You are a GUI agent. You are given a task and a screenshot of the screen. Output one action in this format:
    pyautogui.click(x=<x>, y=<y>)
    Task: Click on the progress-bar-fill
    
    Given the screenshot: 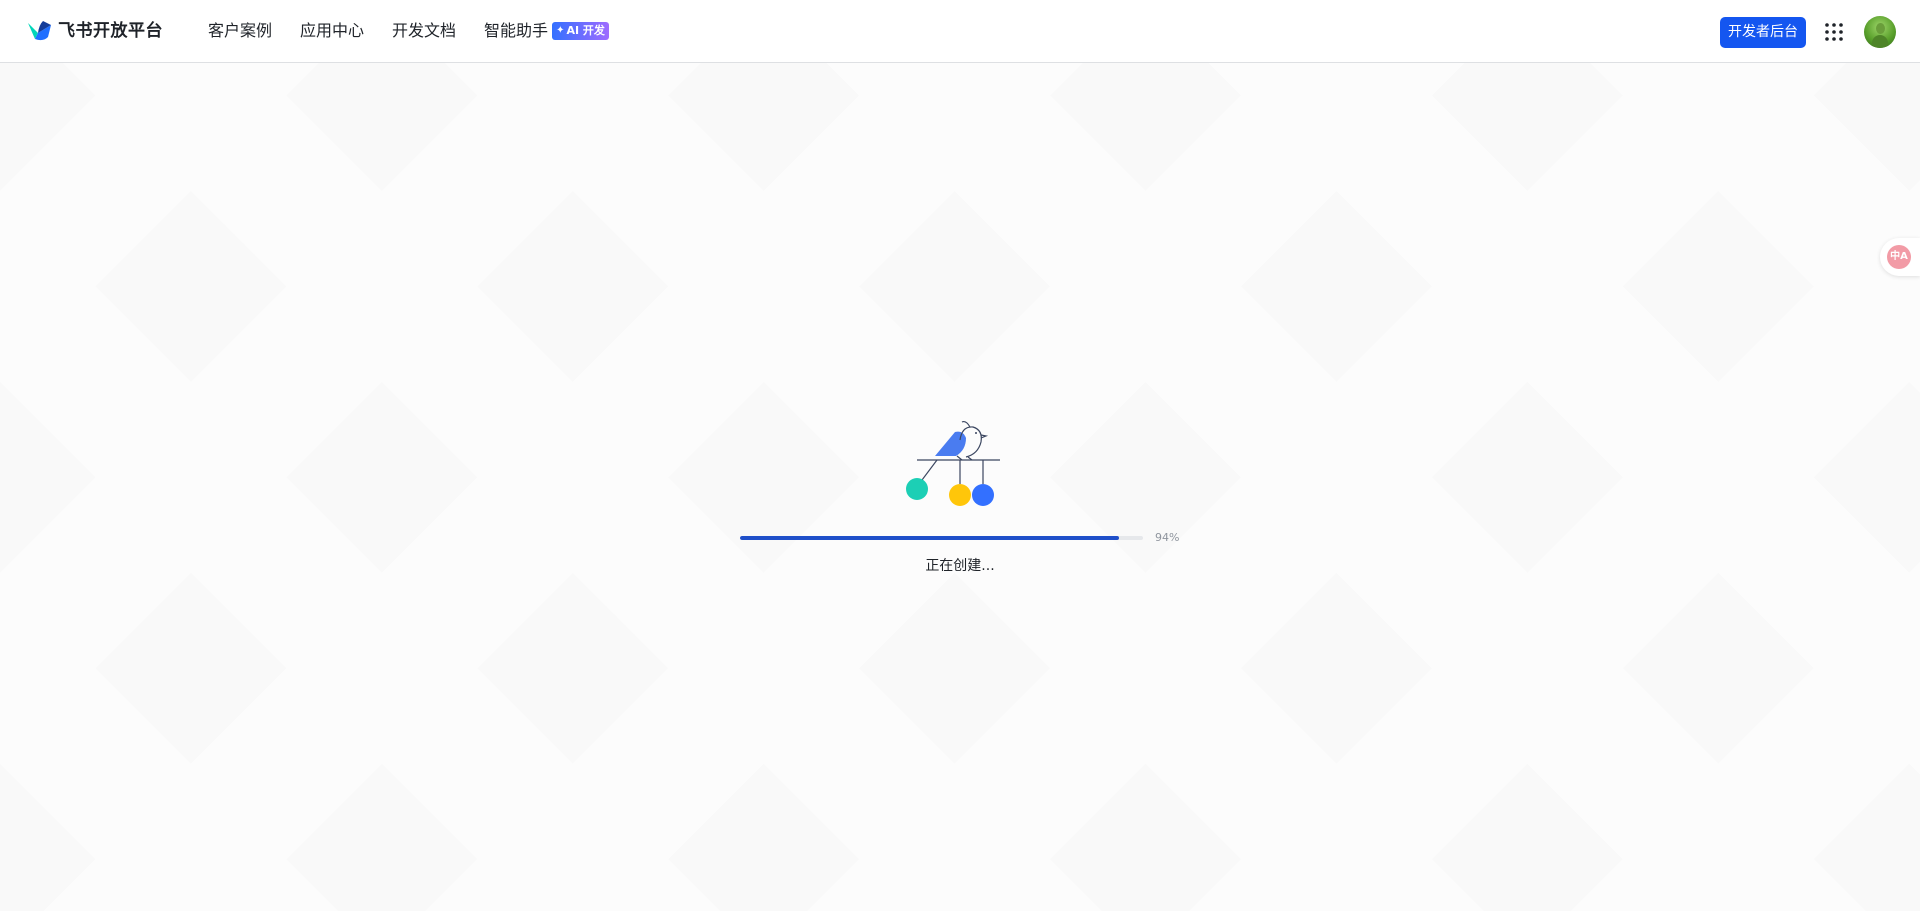 What is the action you would take?
    pyautogui.click(x=929, y=538)
    